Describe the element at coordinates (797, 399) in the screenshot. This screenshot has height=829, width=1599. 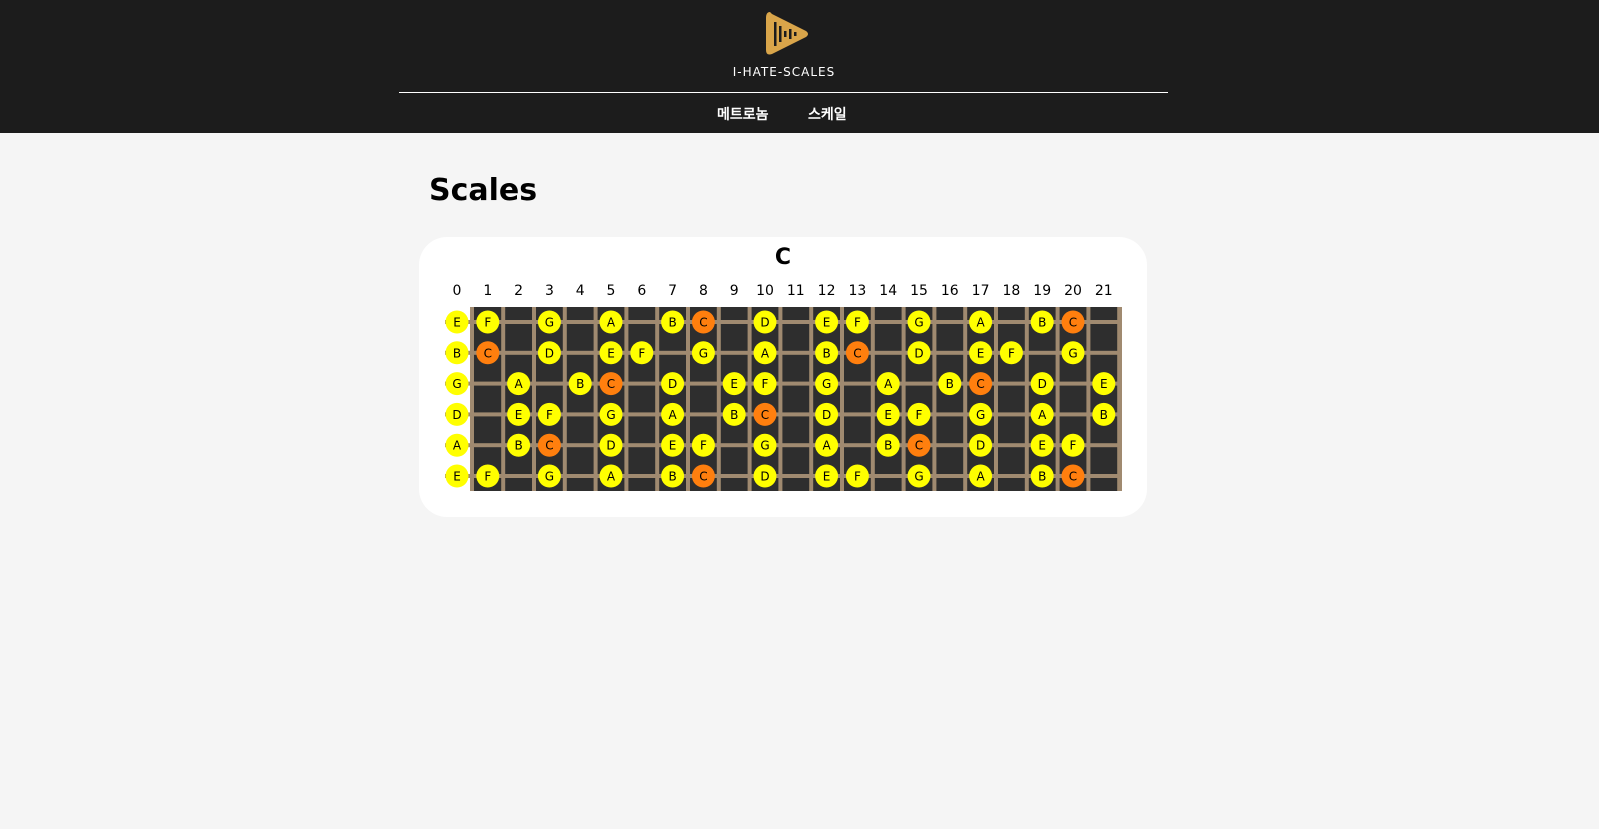
I see `fretboard-body` at that location.